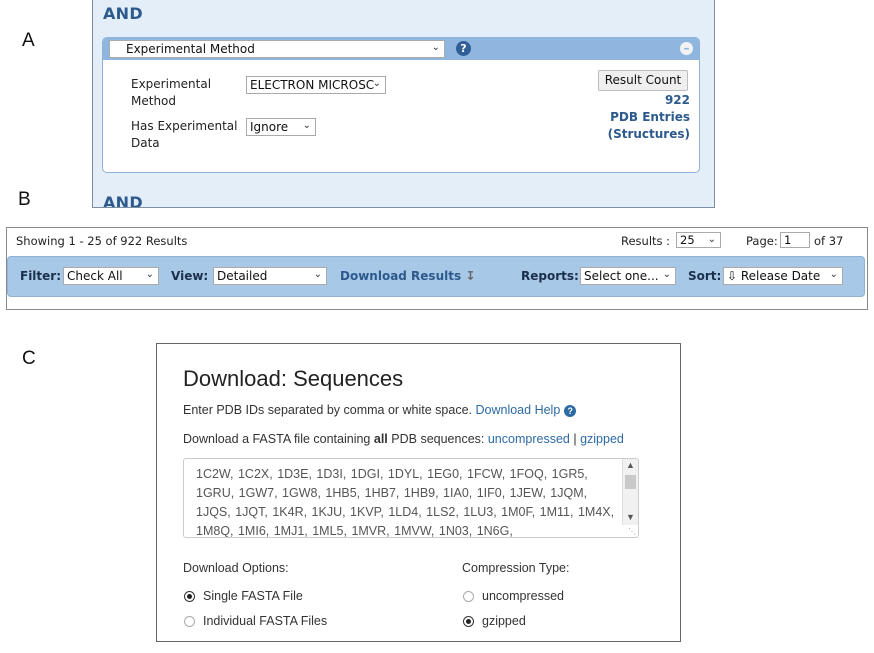 The height and width of the screenshot is (653, 874). Describe the element at coordinates (189, 621) in the screenshot. I see `individual-fasta-radio` at that location.